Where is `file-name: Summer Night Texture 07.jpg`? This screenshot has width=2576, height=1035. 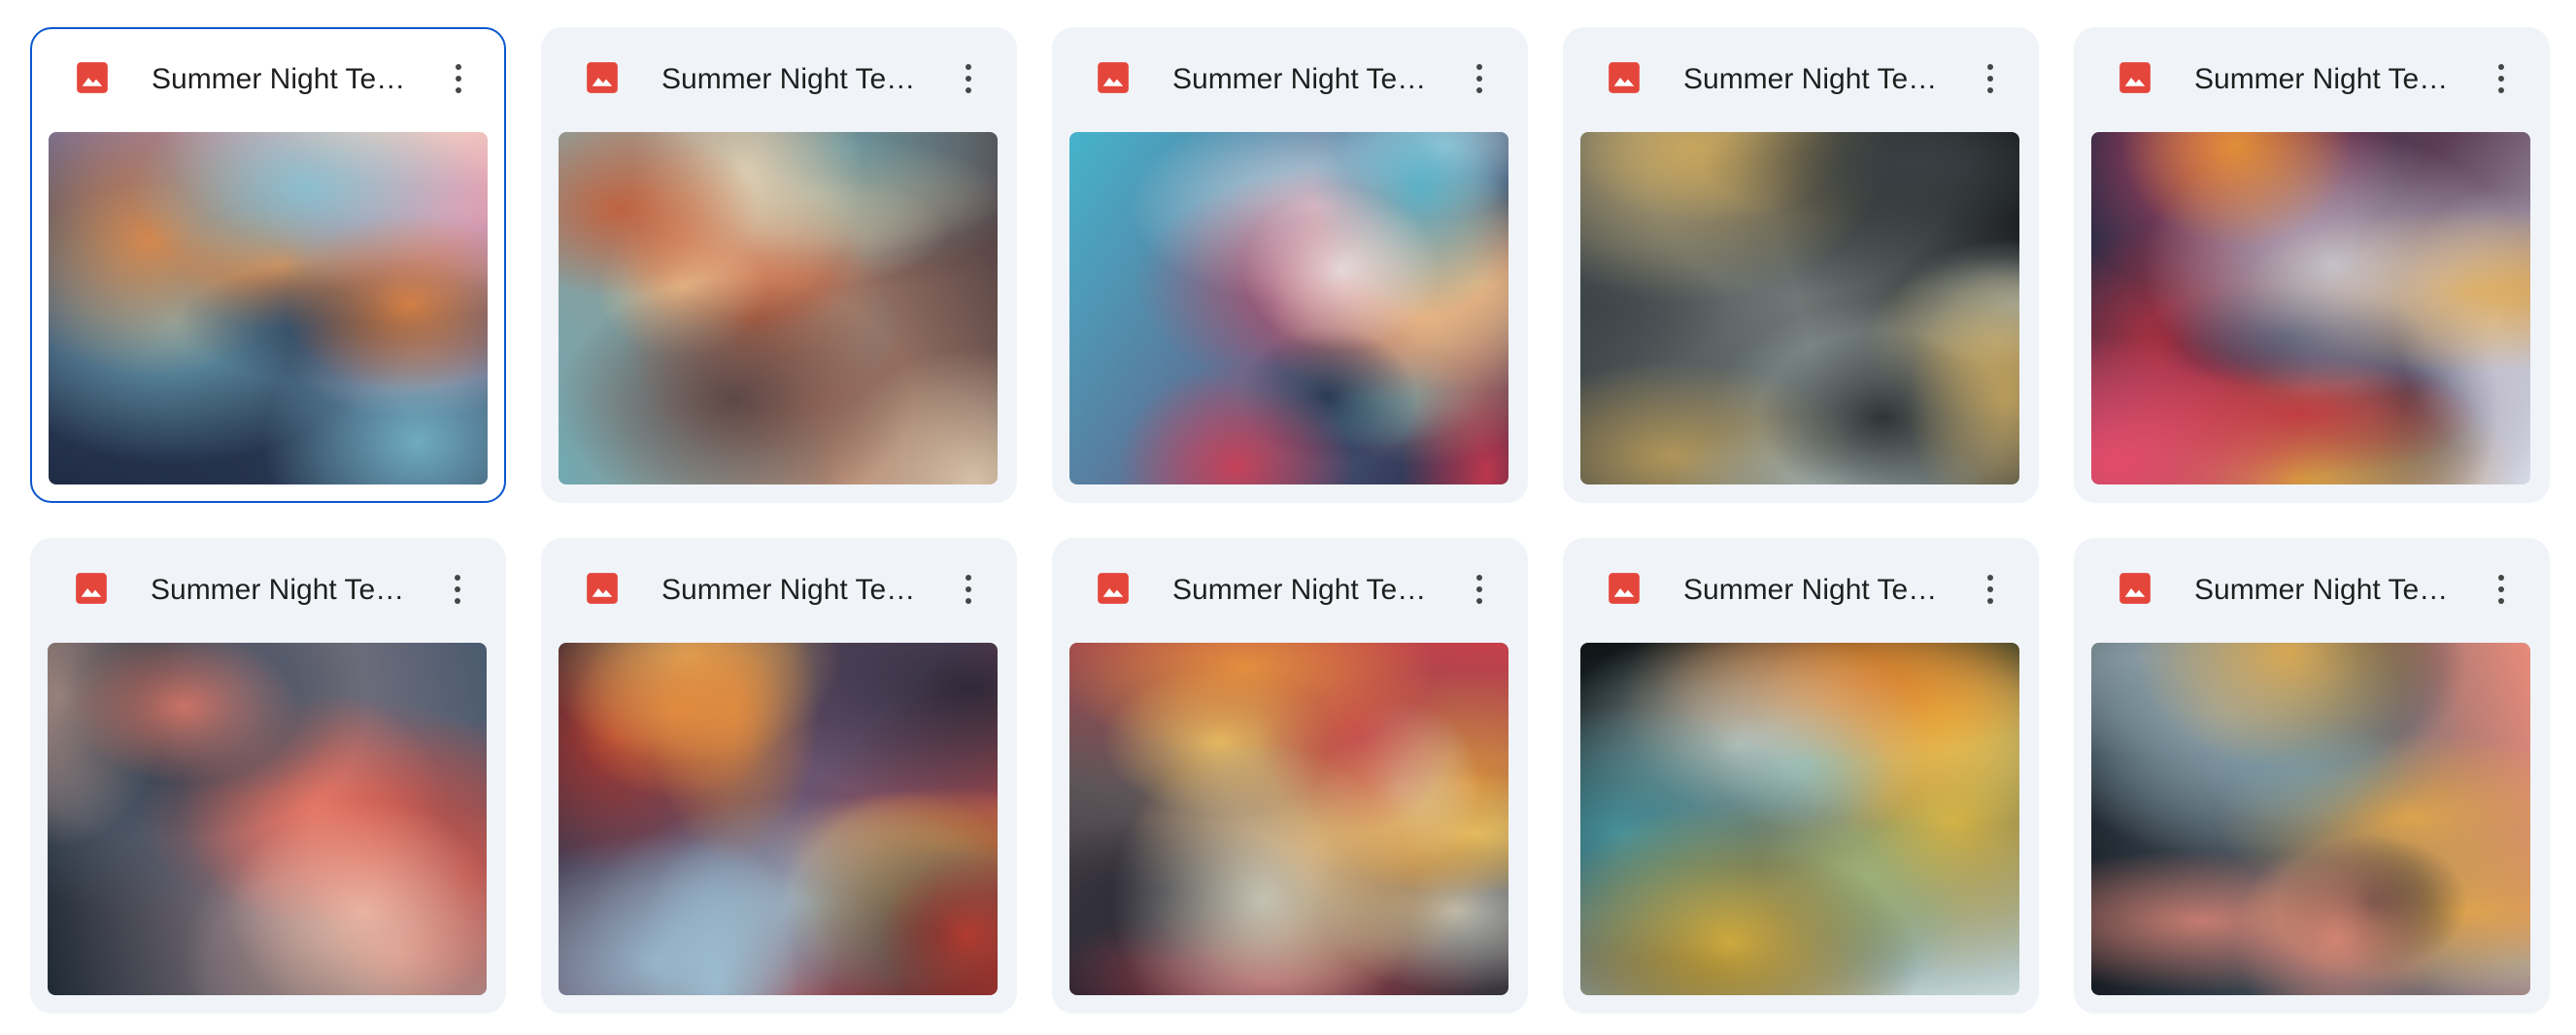 file-name: Summer Night Texture 07.jpg is located at coordinates (792, 590).